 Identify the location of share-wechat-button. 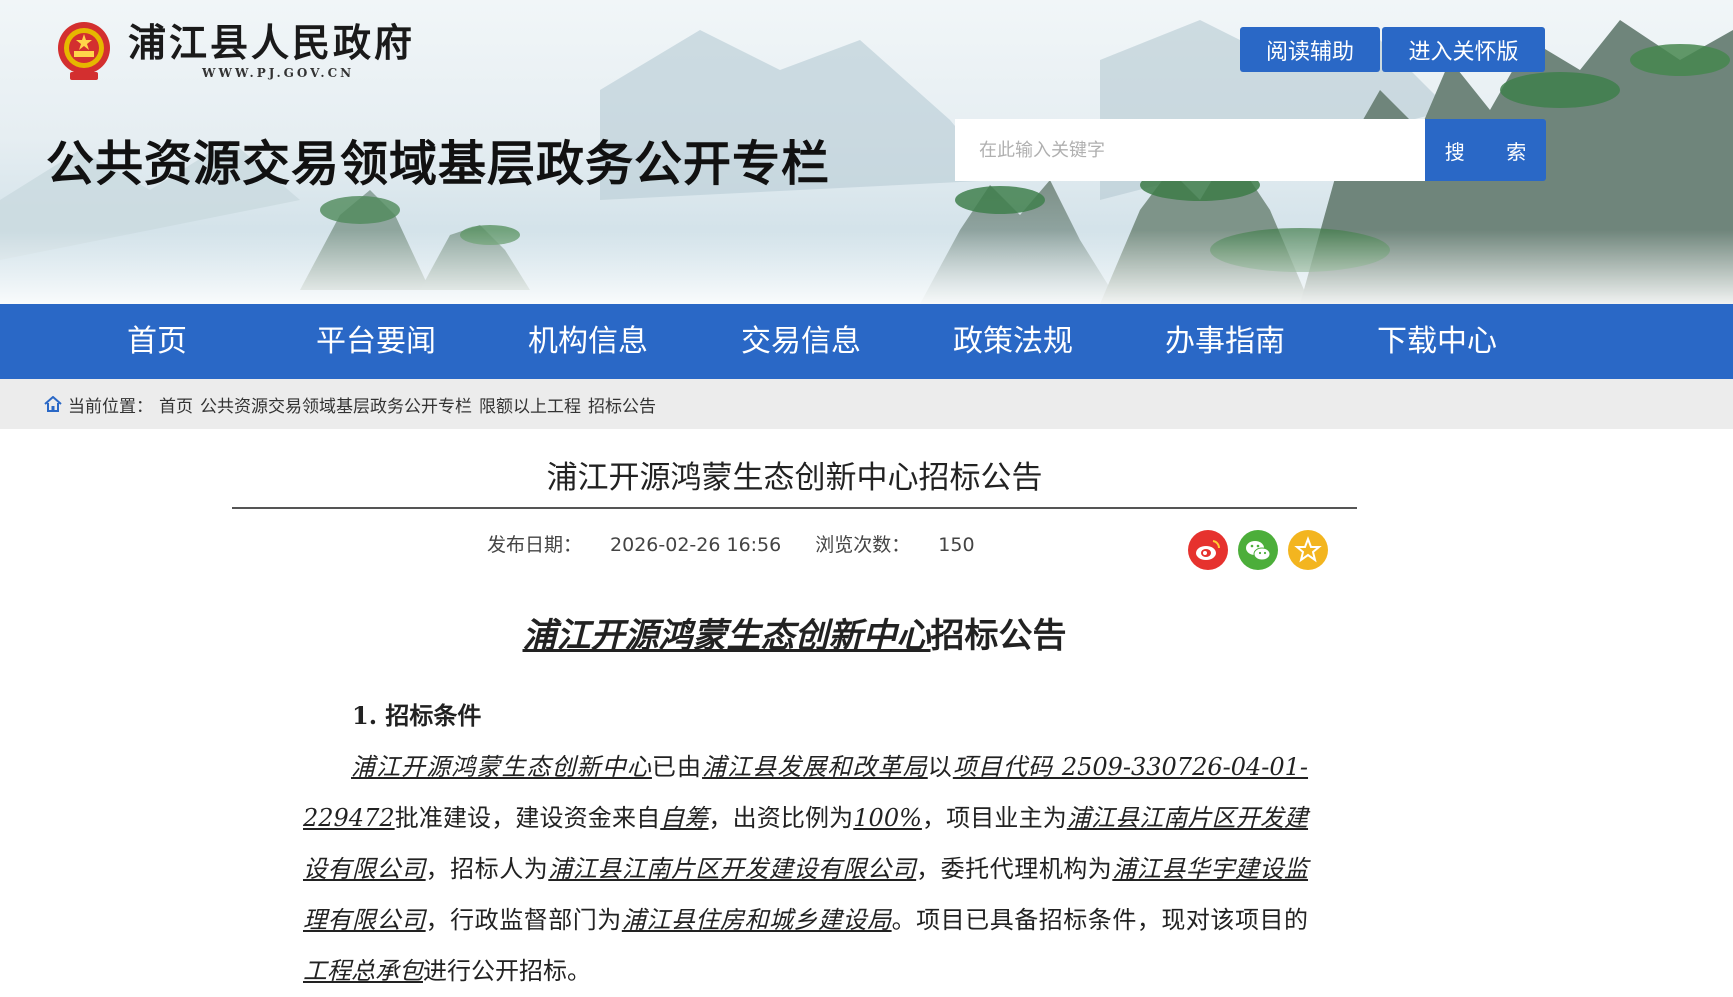
(1258, 550).